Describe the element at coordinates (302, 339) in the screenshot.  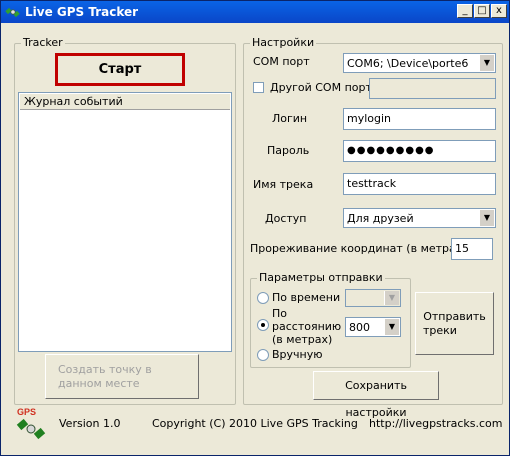
I see `by-distance-label-line3: (в метрах)` at that location.